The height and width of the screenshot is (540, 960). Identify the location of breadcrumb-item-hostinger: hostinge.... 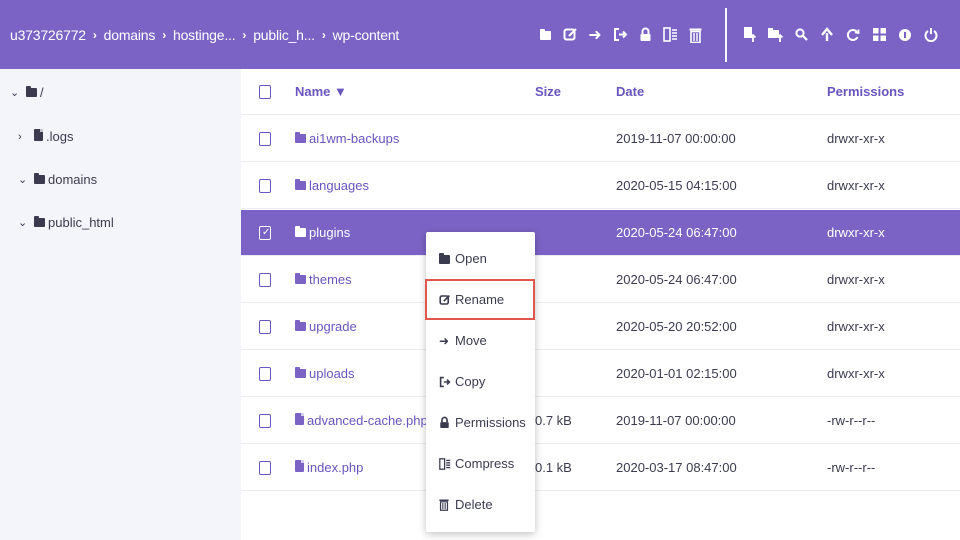
(204, 35).